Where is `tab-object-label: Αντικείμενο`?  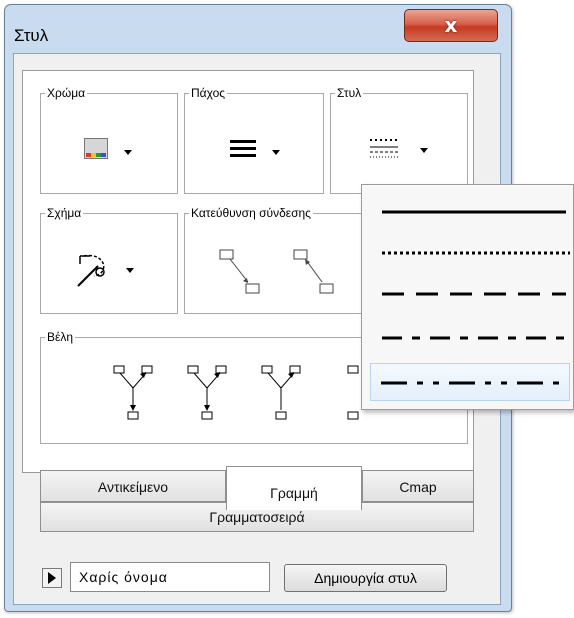
tab-object-label: Αντικείμενο is located at coordinates (133, 487).